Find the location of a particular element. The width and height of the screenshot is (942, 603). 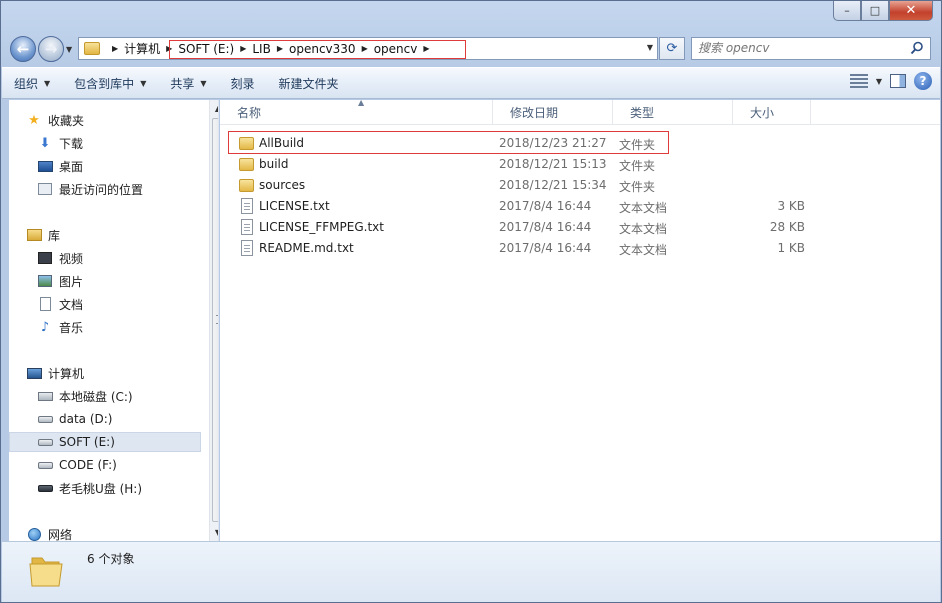

scroll-down-arrow: ▼ is located at coordinates (214, 532).